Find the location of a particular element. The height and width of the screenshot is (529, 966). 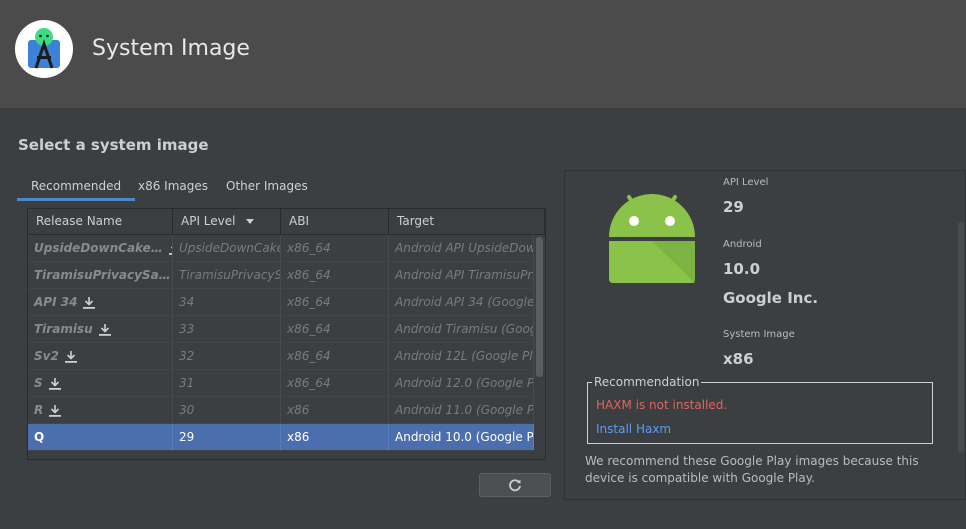

column-header-abi: ABI is located at coordinates (335, 221).